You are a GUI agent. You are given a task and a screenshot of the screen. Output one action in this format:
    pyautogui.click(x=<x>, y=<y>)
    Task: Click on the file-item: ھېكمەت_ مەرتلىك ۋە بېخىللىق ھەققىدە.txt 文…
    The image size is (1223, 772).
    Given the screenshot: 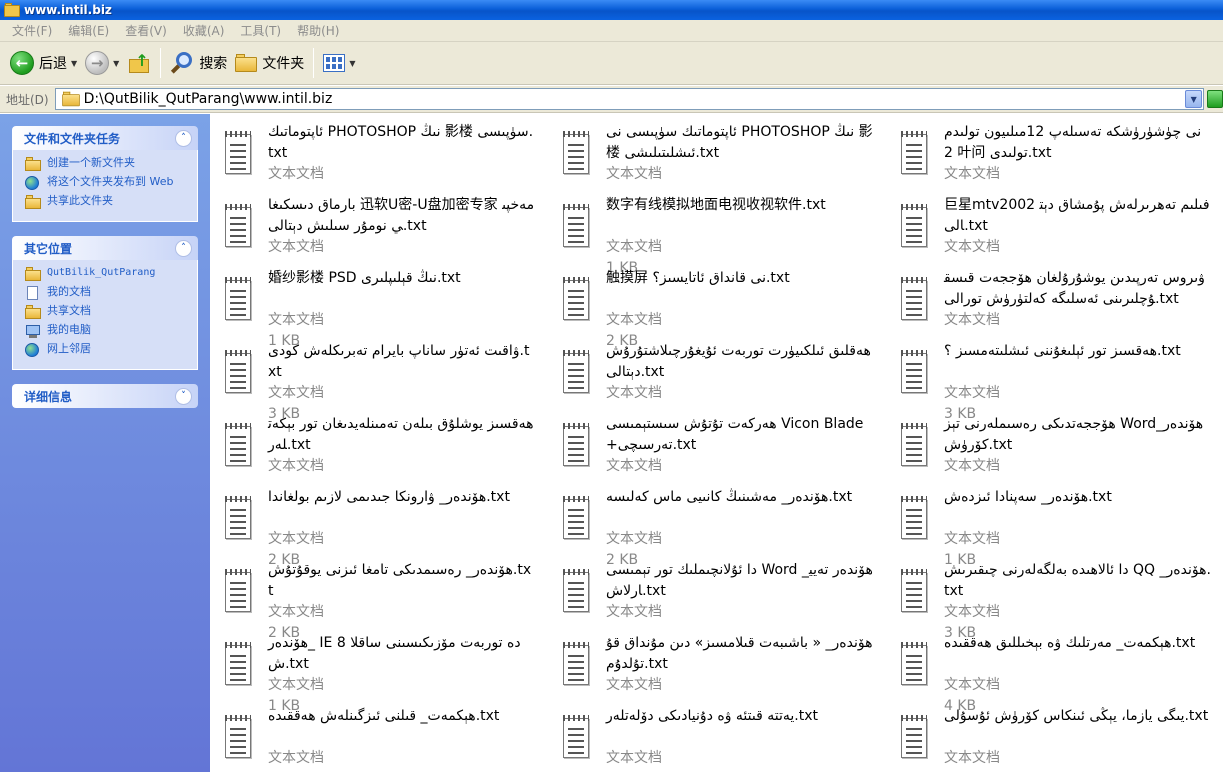 What is the action you would take?
    pyautogui.click(x=1051, y=673)
    